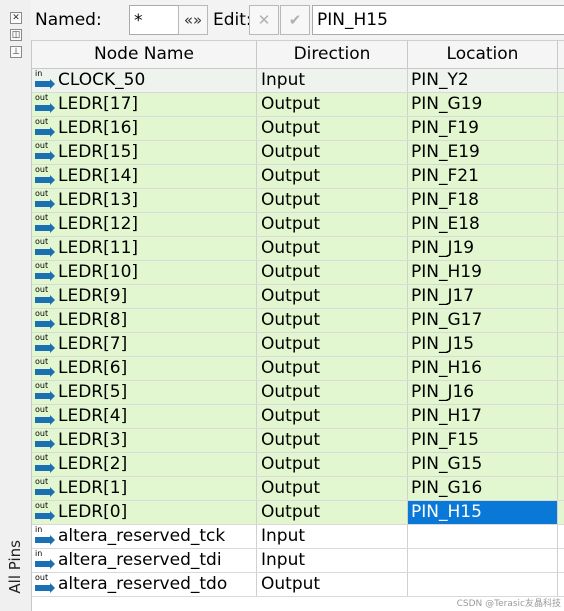 Image resolution: width=564 pixels, height=611 pixels. Describe the element at coordinates (144, 104) in the screenshot. I see `node-name-cell: out LEDR[17]` at that location.